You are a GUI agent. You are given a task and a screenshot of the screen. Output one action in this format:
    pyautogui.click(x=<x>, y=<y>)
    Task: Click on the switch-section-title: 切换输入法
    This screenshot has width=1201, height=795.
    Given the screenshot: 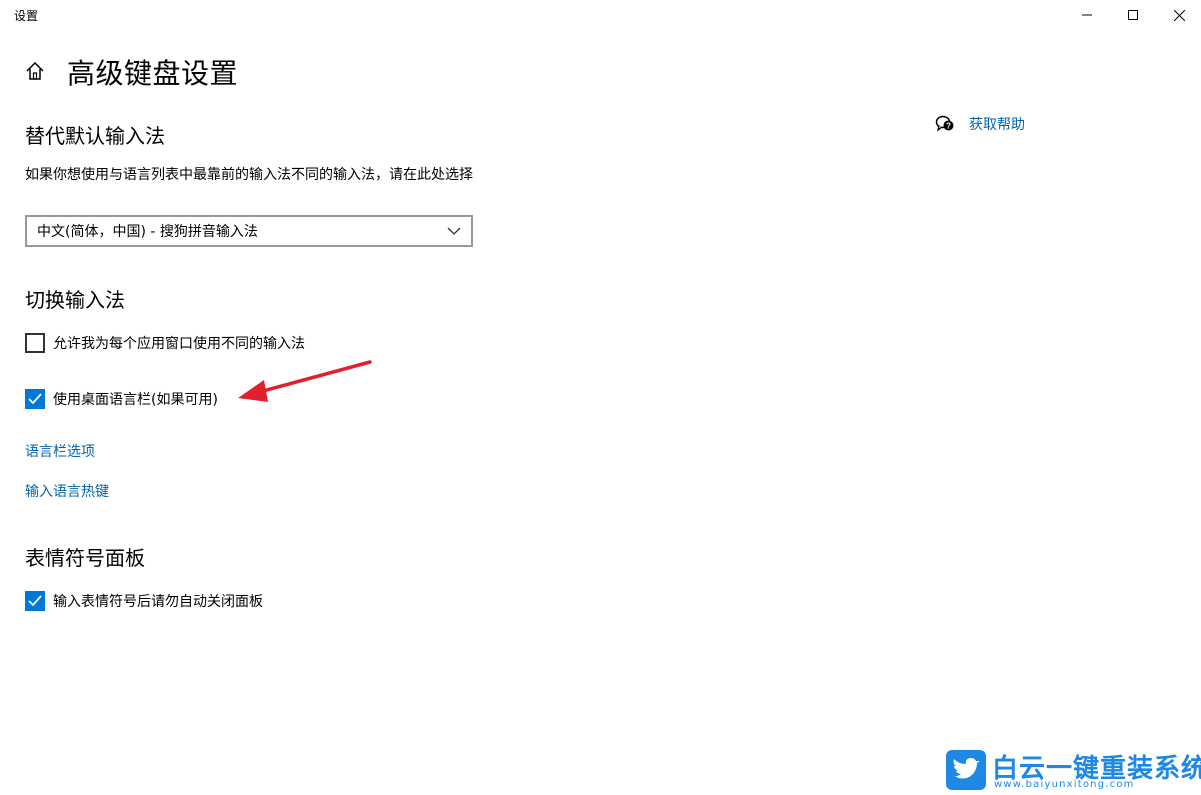 What is the action you would take?
    pyautogui.click(x=75, y=300)
    